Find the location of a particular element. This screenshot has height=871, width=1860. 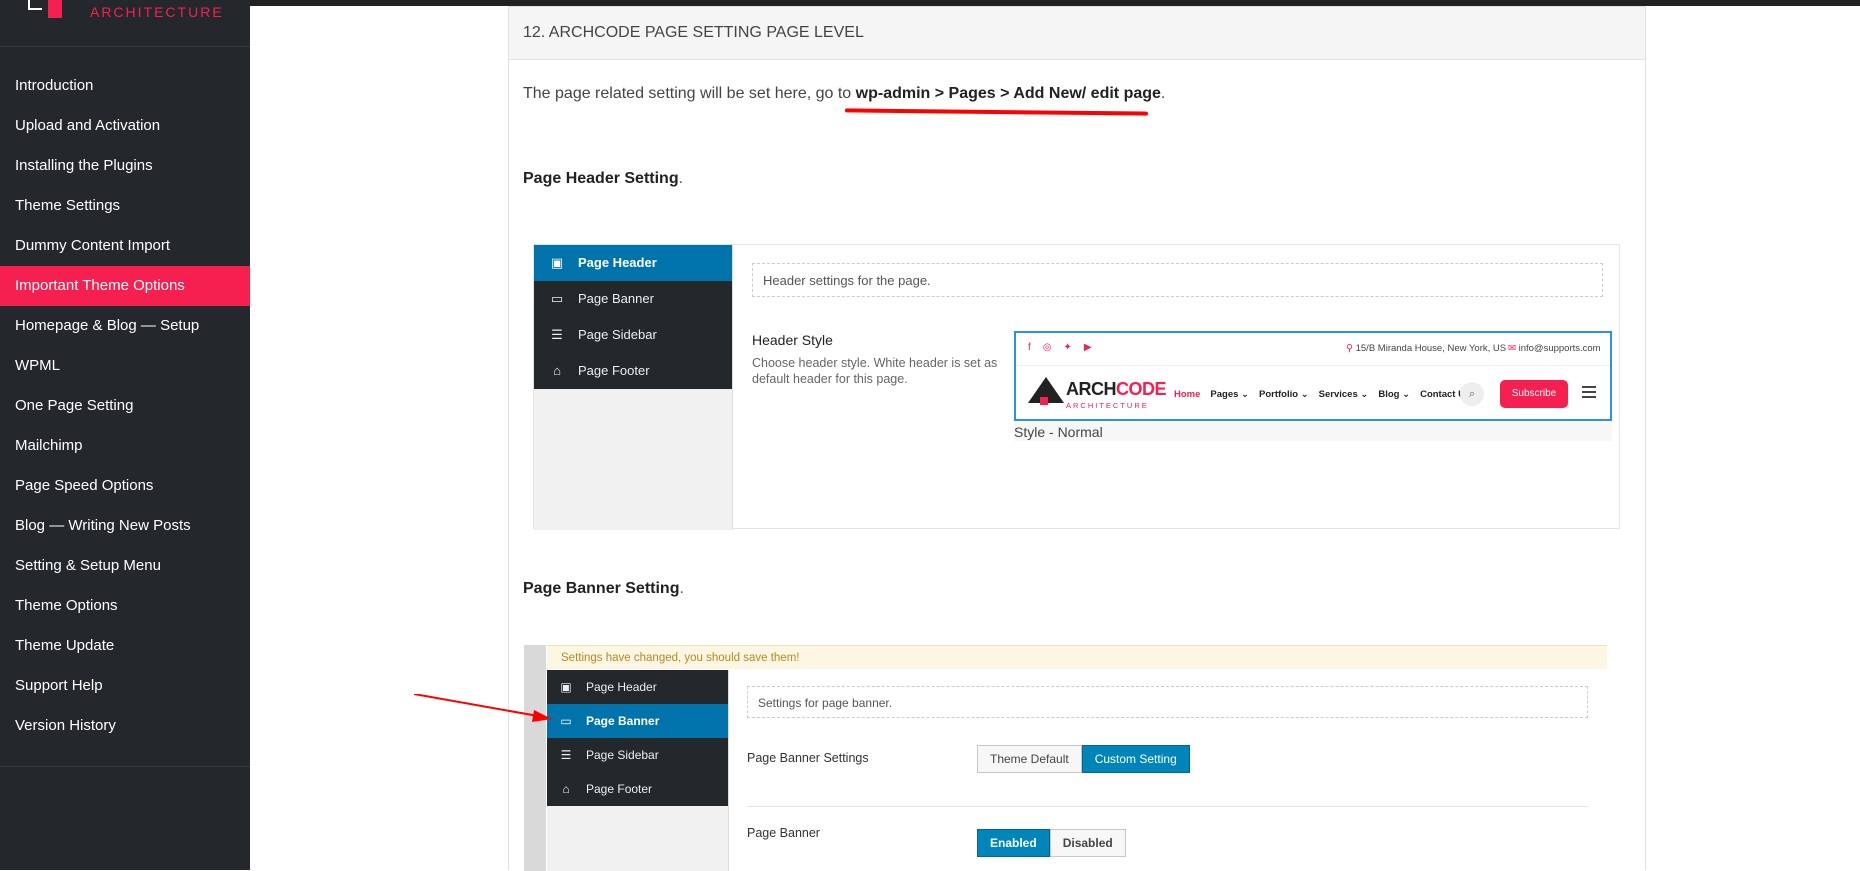

banner-setting-title-text: Page Banner Setting is located at coordinates (601, 588).